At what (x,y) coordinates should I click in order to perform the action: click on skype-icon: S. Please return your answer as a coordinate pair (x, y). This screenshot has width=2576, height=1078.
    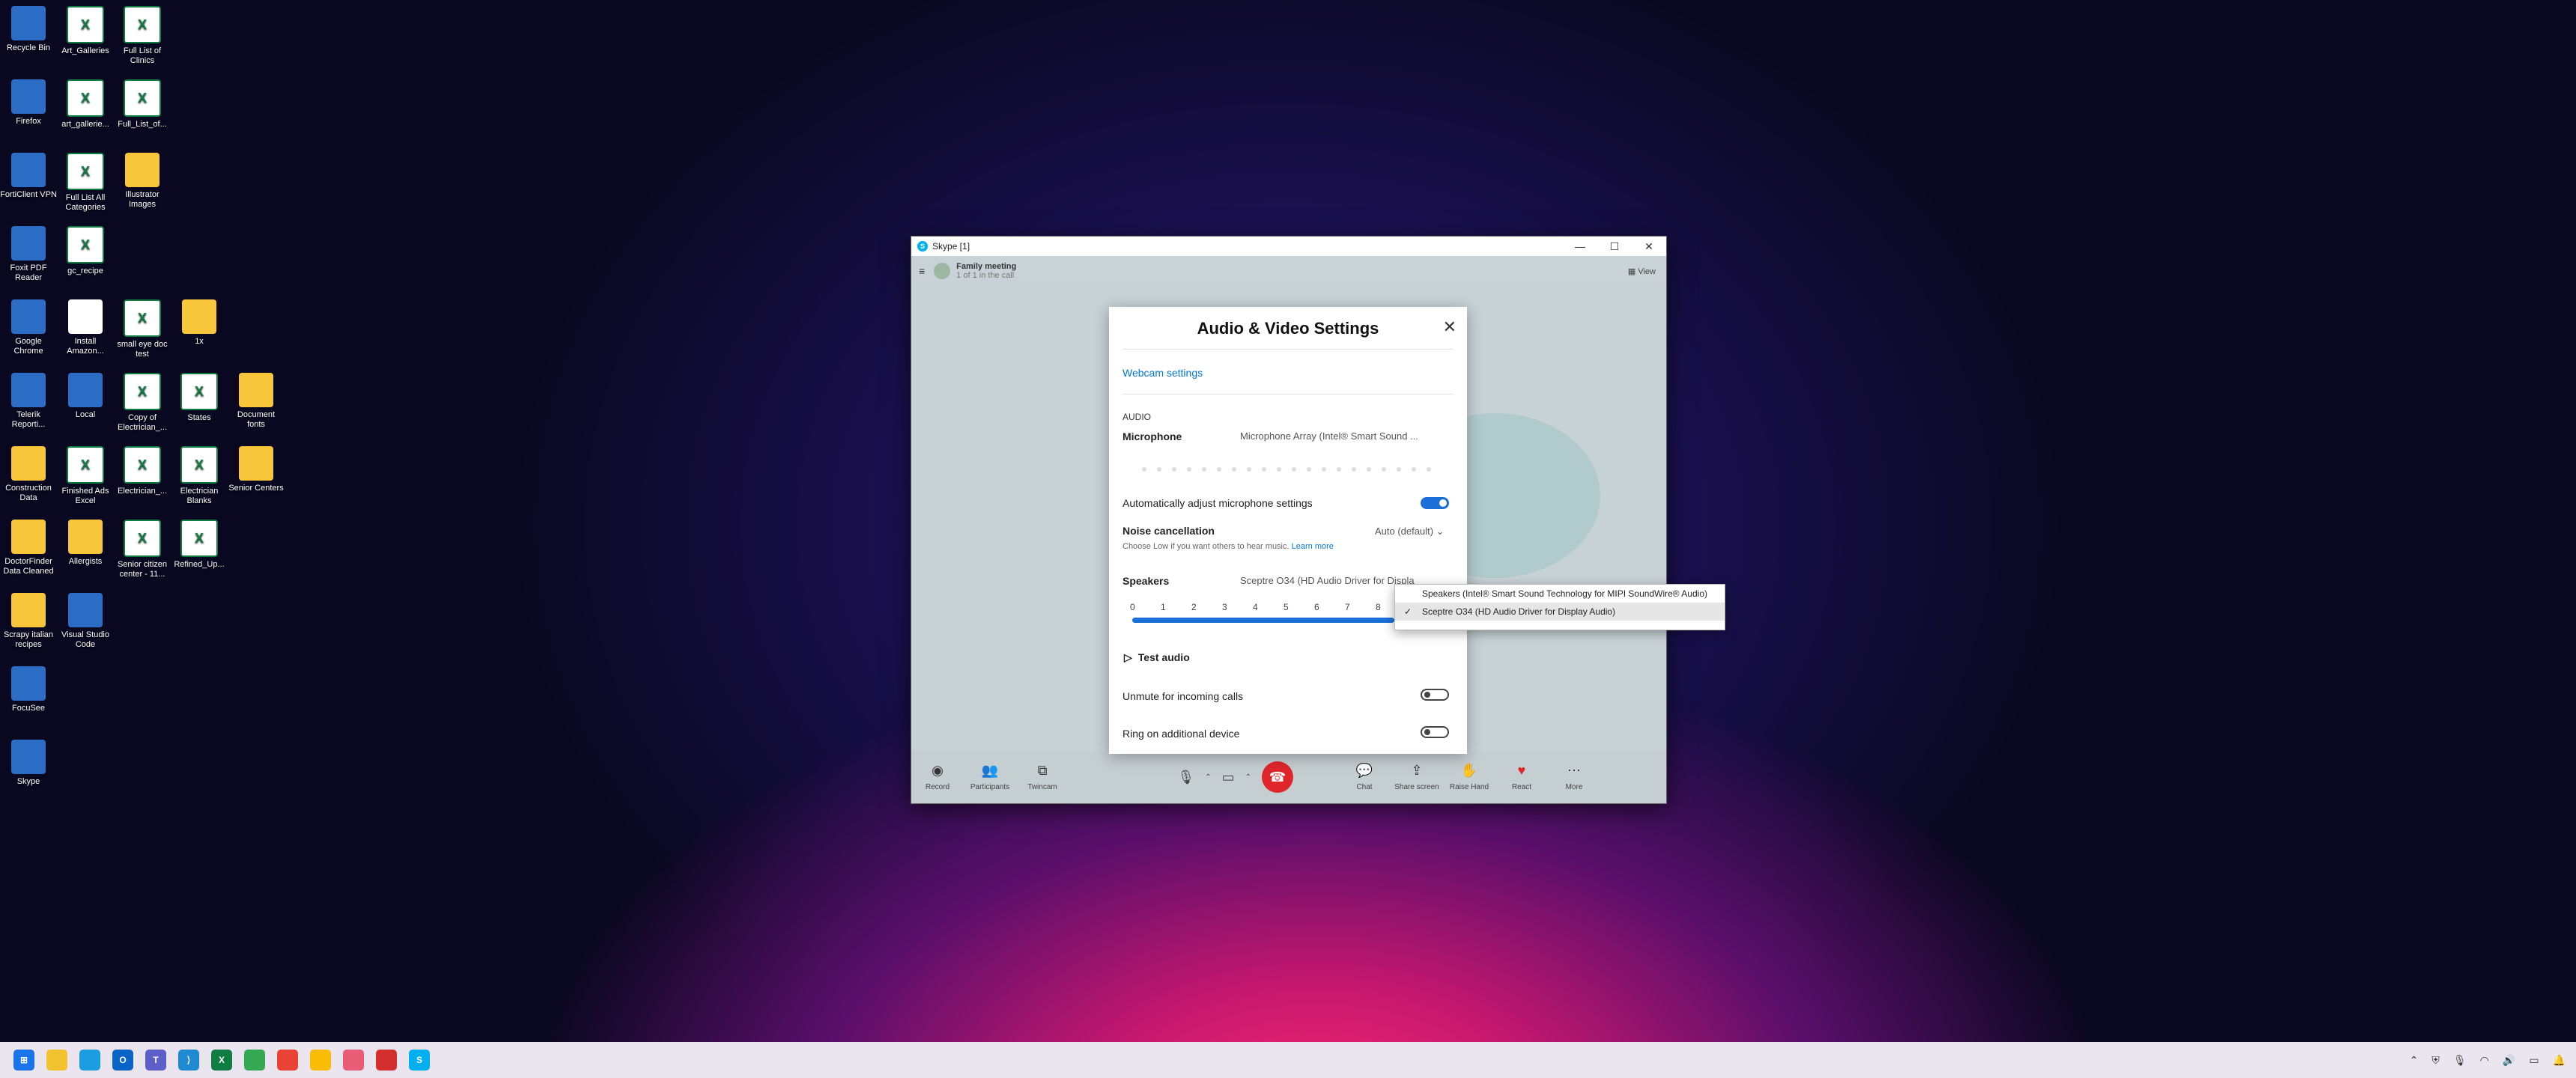
    Looking at the image, I should click on (419, 1060).